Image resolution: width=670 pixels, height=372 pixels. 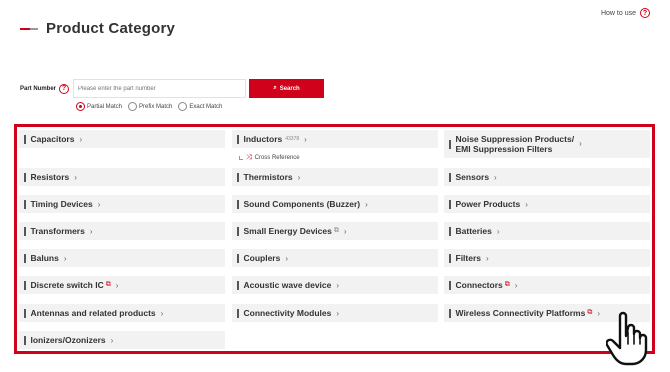 I want to click on category-label: Sensors, so click(x=472, y=177).